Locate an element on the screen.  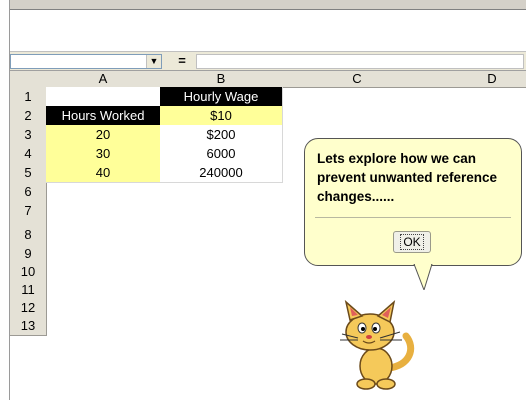
edit-formula-button: = is located at coordinates (182, 61).